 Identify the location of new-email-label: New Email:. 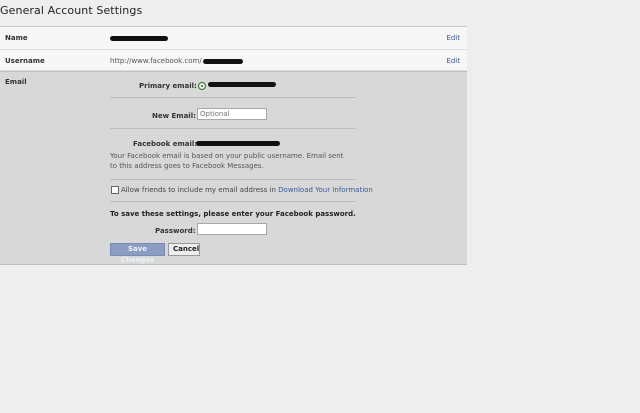
(174, 116).